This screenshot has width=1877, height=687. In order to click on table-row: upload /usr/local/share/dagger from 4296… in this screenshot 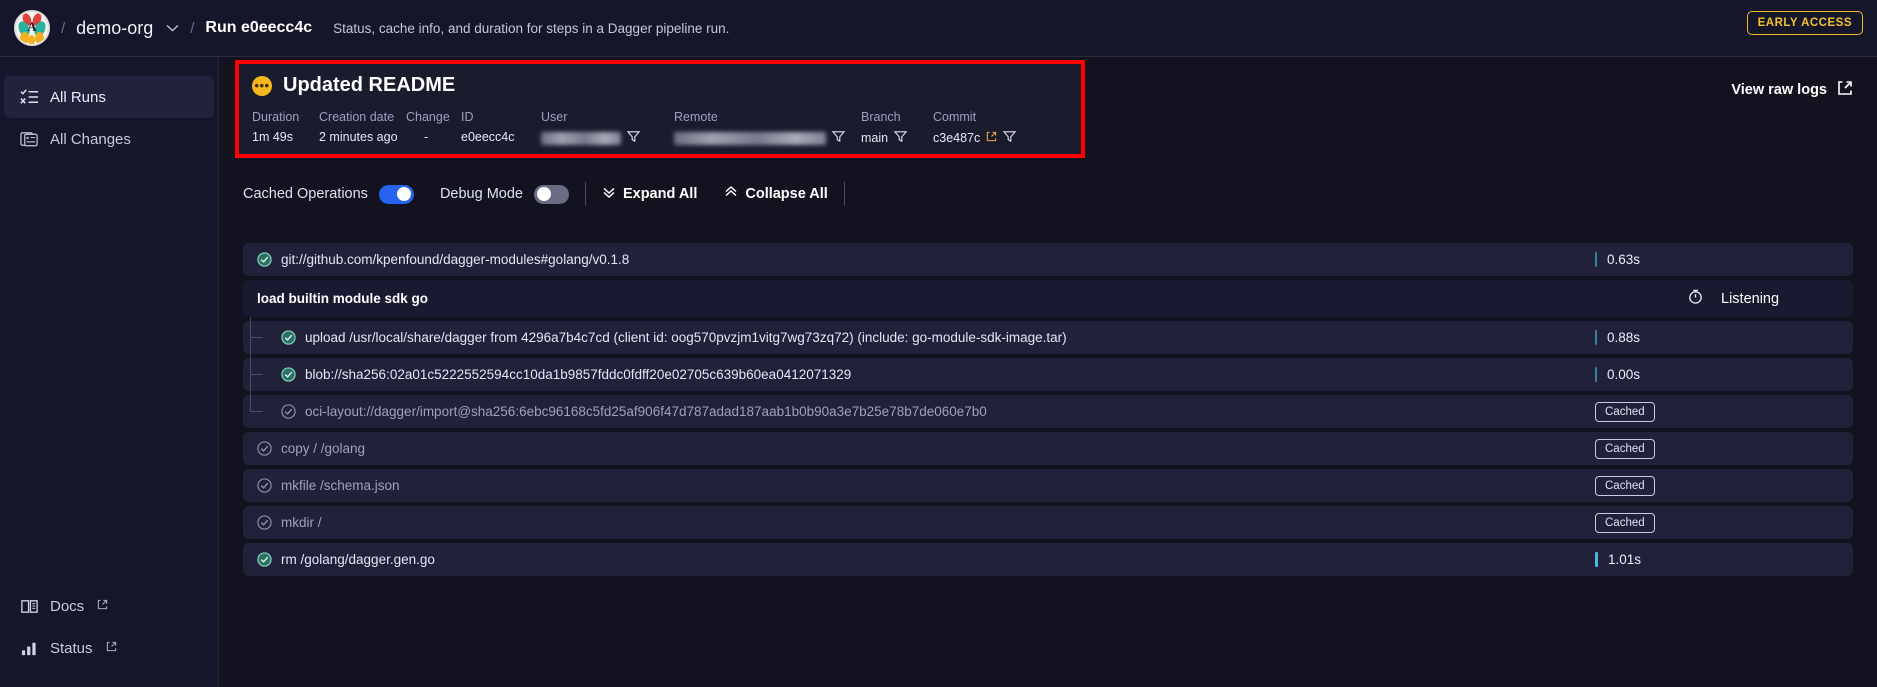, I will do `click(1048, 335)`.